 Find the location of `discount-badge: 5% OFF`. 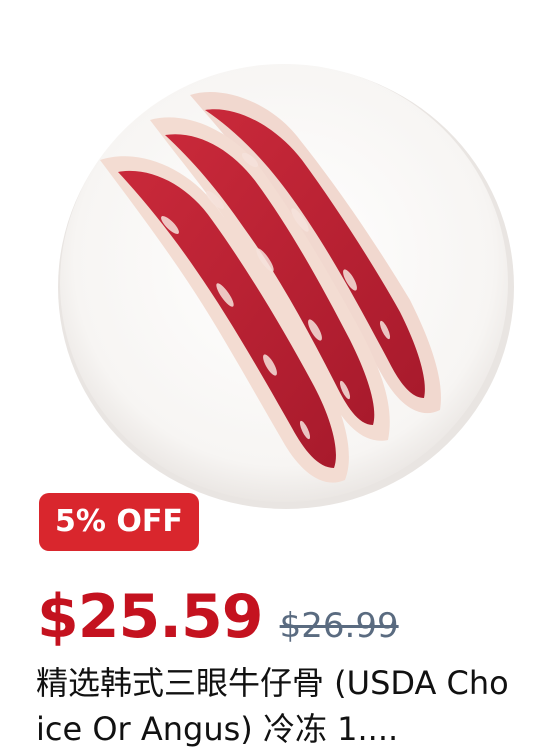

discount-badge: 5% OFF is located at coordinates (119, 522).